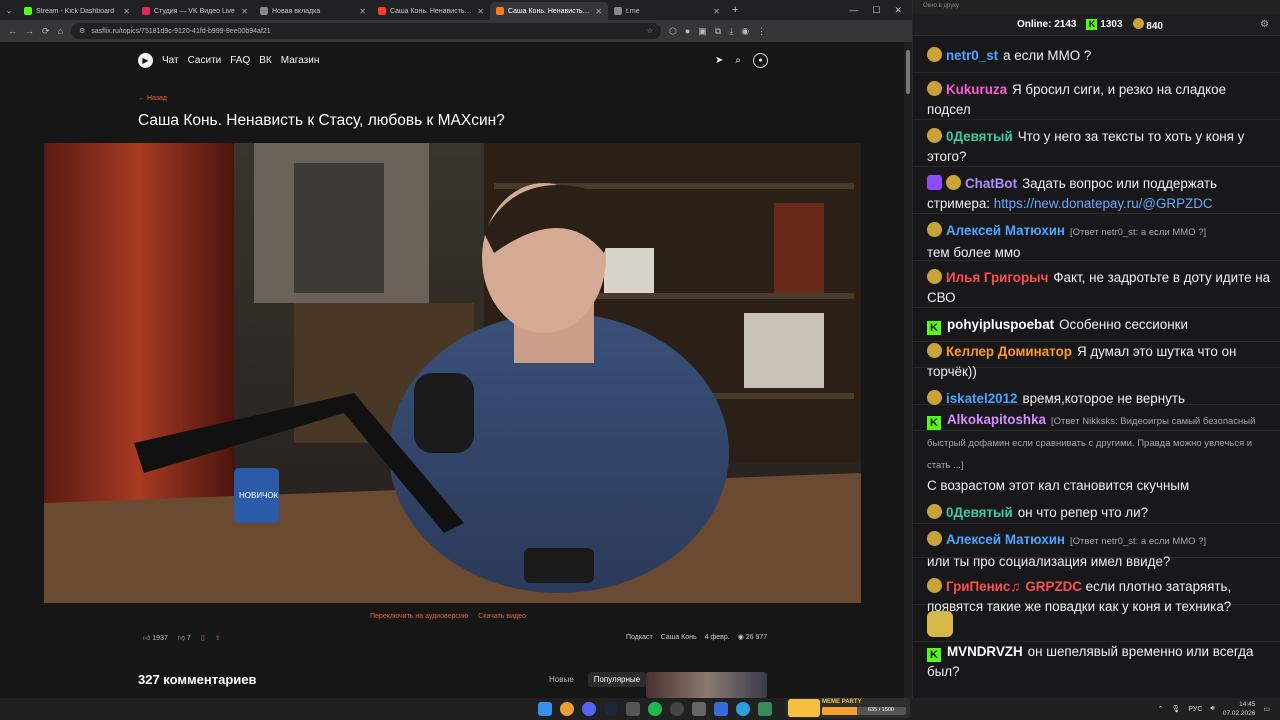 This screenshot has height=720, width=1280. I want to click on new-tab-button: +, so click(735, 10).